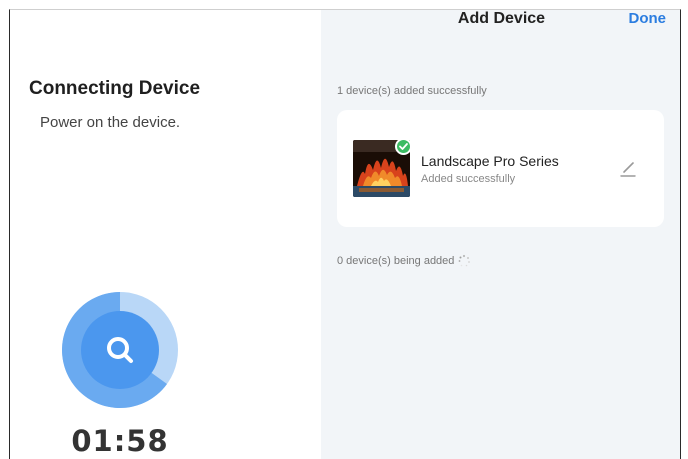 This screenshot has width=688, height=459. What do you see at coordinates (648, 18) in the screenshot?
I see `done-button: Done` at bounding box center [648, 18].